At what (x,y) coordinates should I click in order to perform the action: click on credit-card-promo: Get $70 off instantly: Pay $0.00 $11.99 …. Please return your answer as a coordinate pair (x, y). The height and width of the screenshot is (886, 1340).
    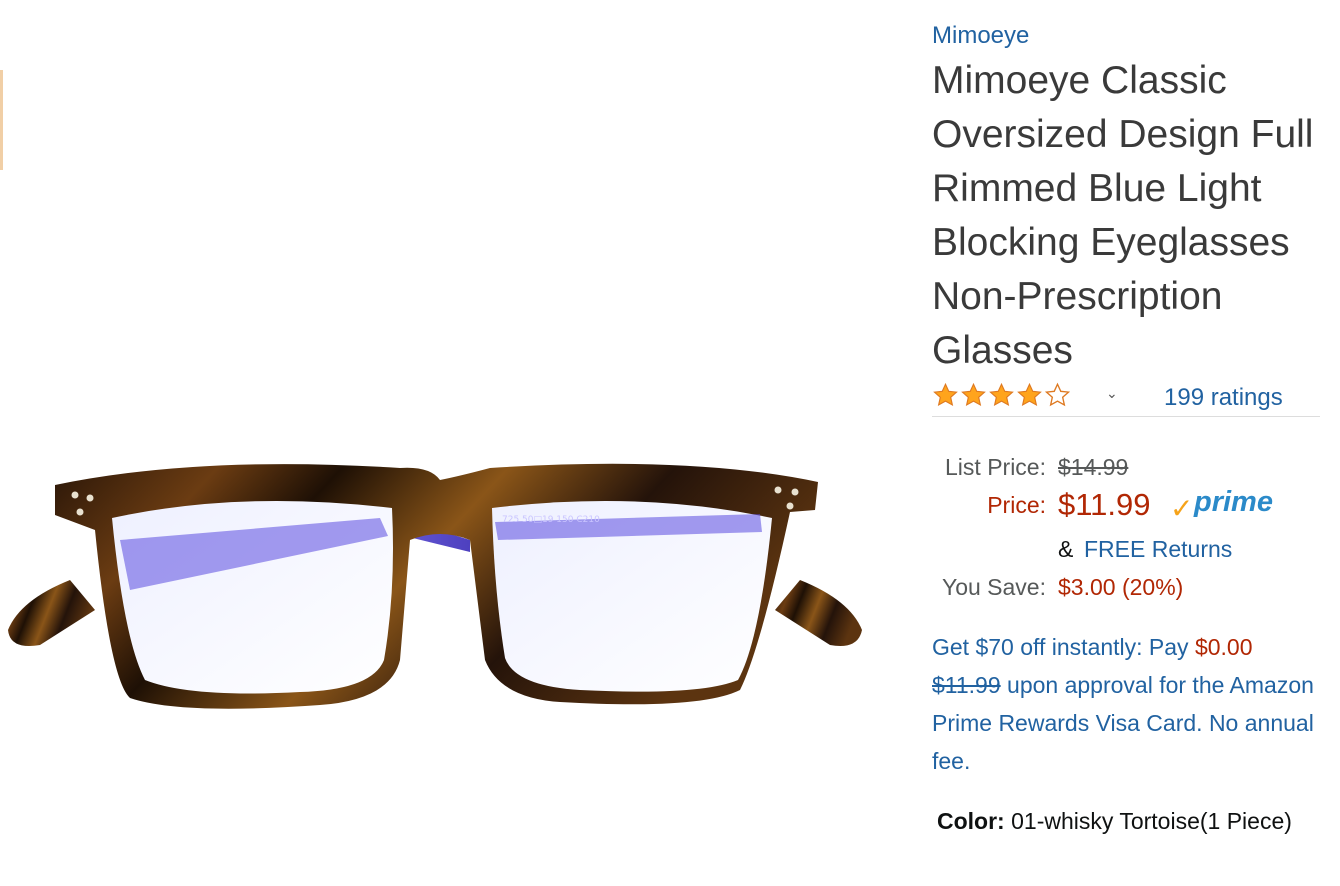
    Looking at the image, I should click on (1128, 704).